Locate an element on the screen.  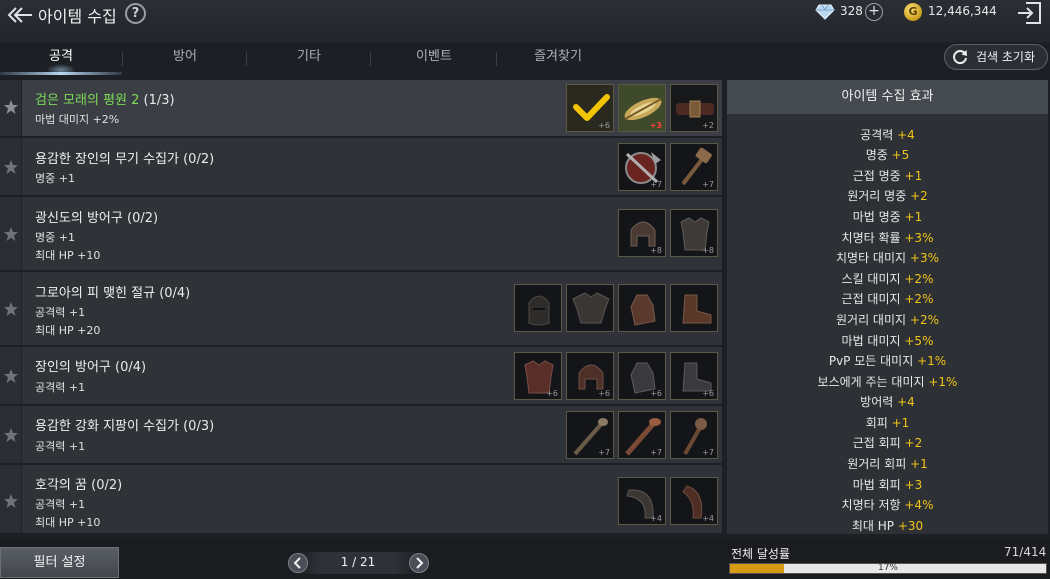
collection-progress: (1/3) is located at coordinates (159, 100).